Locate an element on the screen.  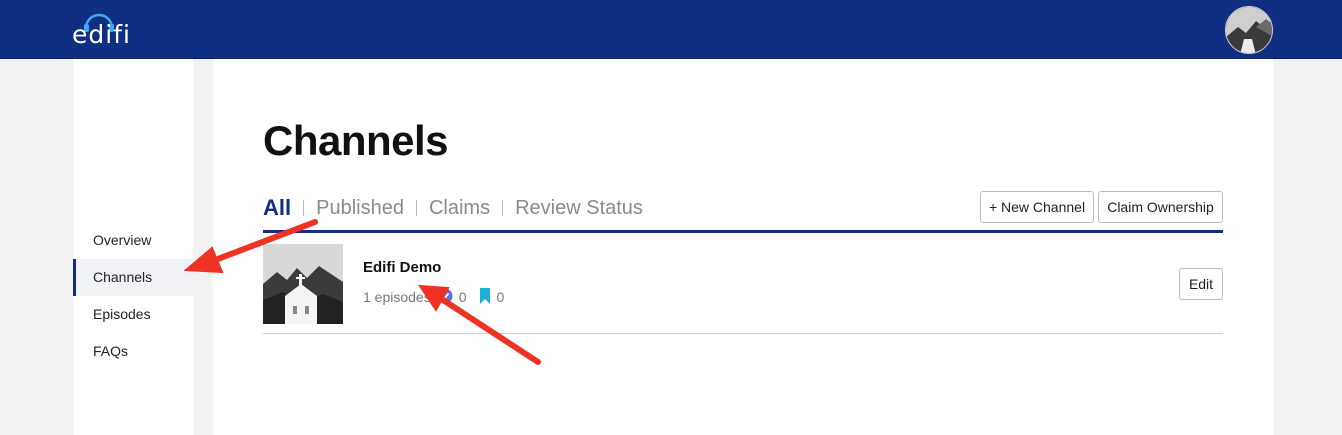
tab-claims: Claims is located at coordinates (459, 208).